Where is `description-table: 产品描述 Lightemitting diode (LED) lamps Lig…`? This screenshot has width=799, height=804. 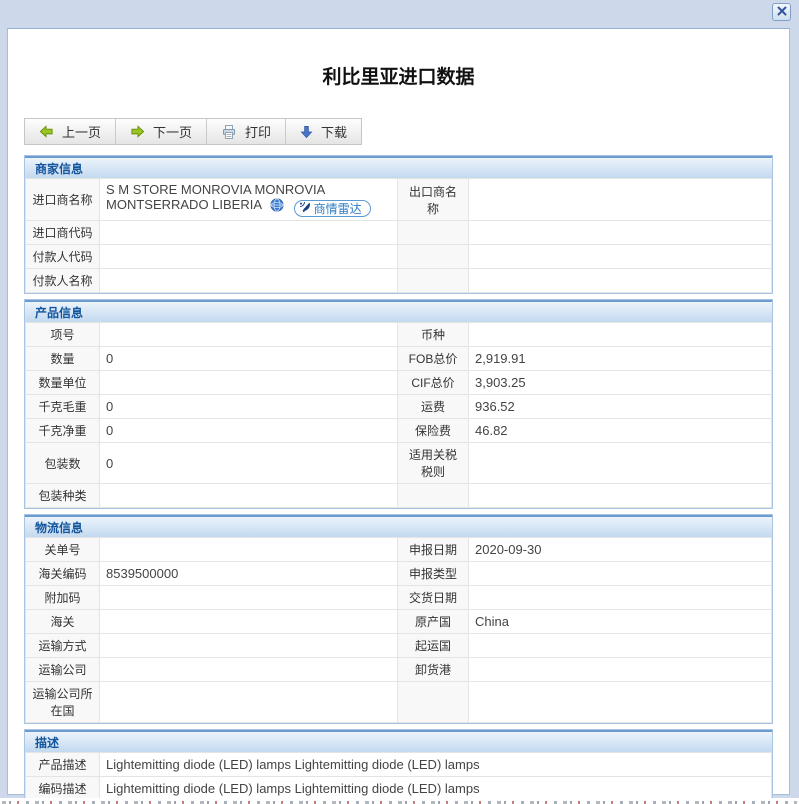
description-table: 产品描述 Lightemitting diode (LED) lamps Lig… is located at coordinates (398, 776).